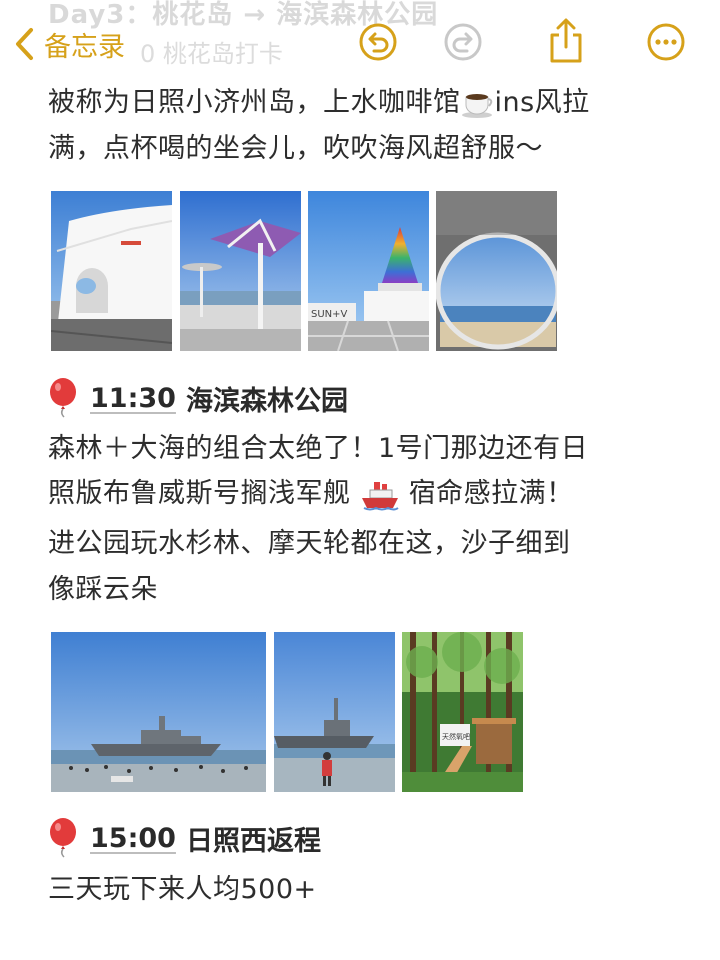 The image size is (720, 960). What do you see at coordinates (566, 41) in the screenshot?
I see `share-icon` at bounding box center [566, 41].